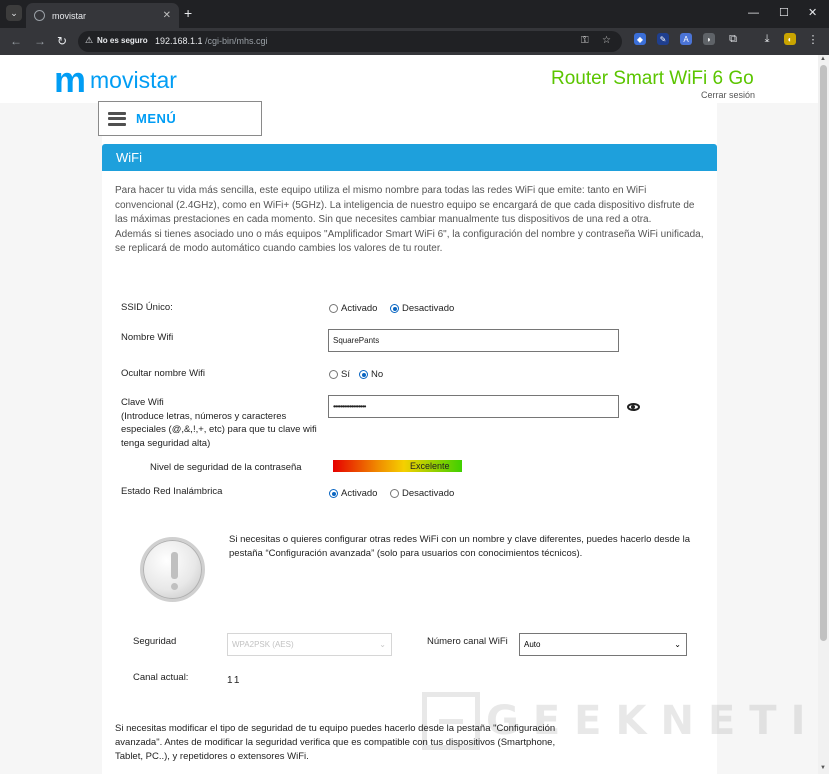 This screenshot has width=829, height=774. What do you see at coordinates (790, 39) in the screenshot?
I see `profile-avatar-icon: ◐` at bounding box center [790, 39].